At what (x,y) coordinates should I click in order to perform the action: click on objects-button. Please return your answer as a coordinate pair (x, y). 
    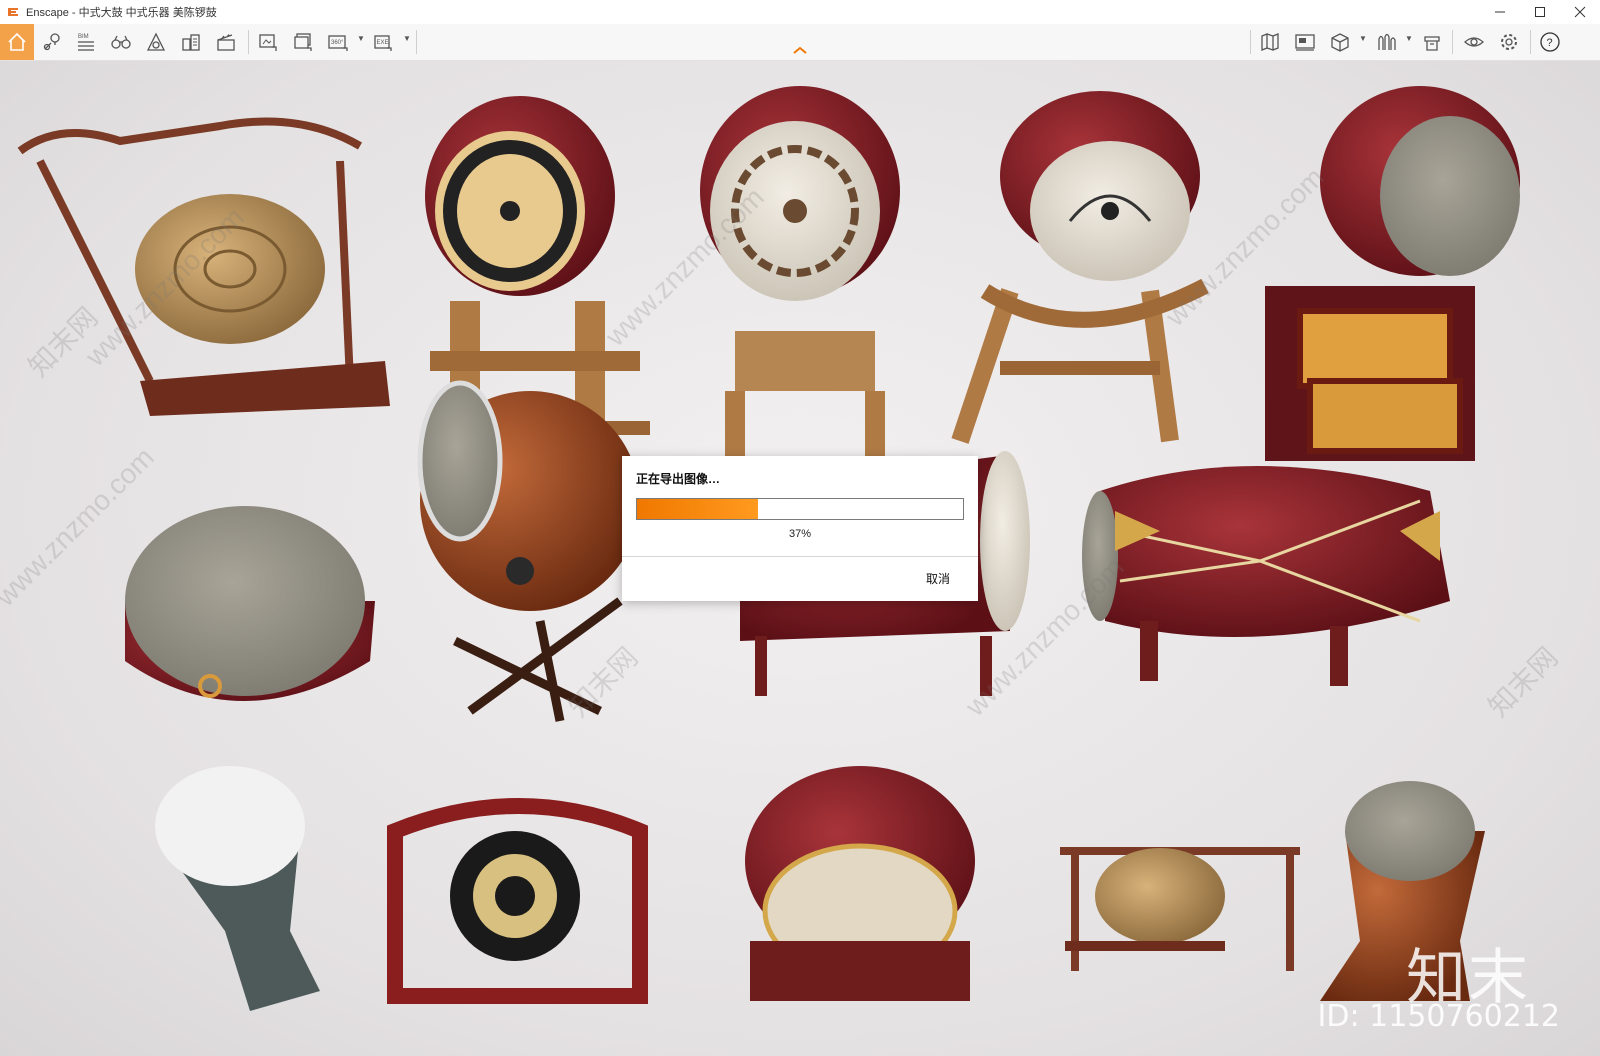
    Looking at the image, I should click on (1432, 42).